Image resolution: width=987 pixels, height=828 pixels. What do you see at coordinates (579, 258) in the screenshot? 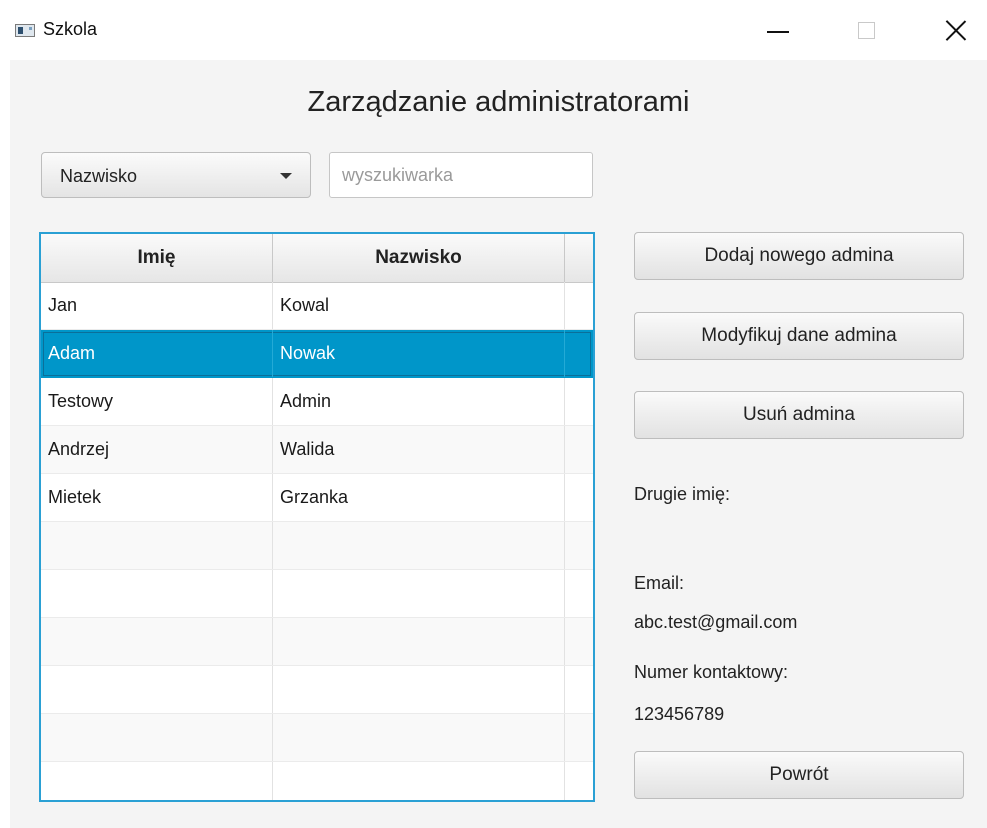
I see `column-header-filler` at bounding box center [579, 258].